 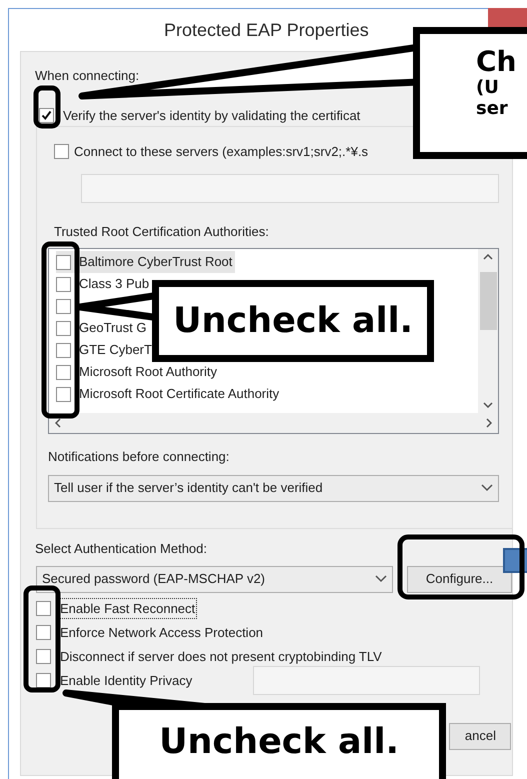 I want to click on dropdown-label: Select Authentication Method:, so click(x=121, y=549).